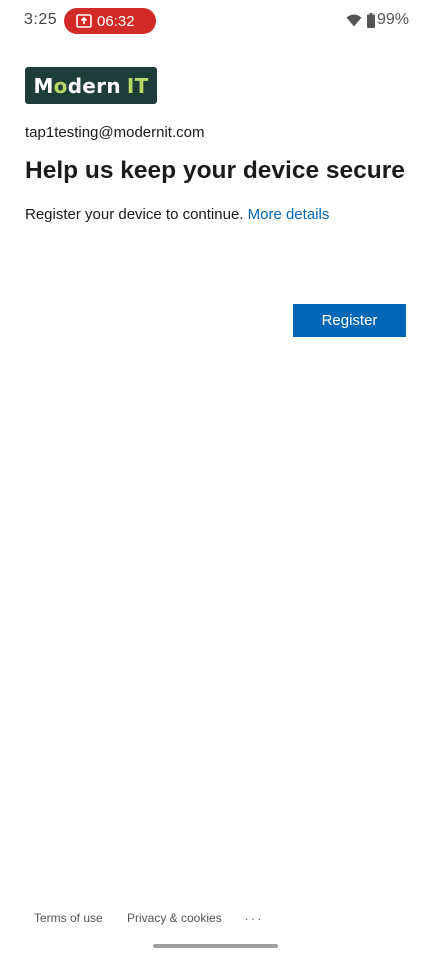 Image resolution: width=431 pixels, height=960 pixels. What do you see at coordinates (289, 214) in the screenshot?
I see `more-details-link: More details` at bounding box center [289, 214].